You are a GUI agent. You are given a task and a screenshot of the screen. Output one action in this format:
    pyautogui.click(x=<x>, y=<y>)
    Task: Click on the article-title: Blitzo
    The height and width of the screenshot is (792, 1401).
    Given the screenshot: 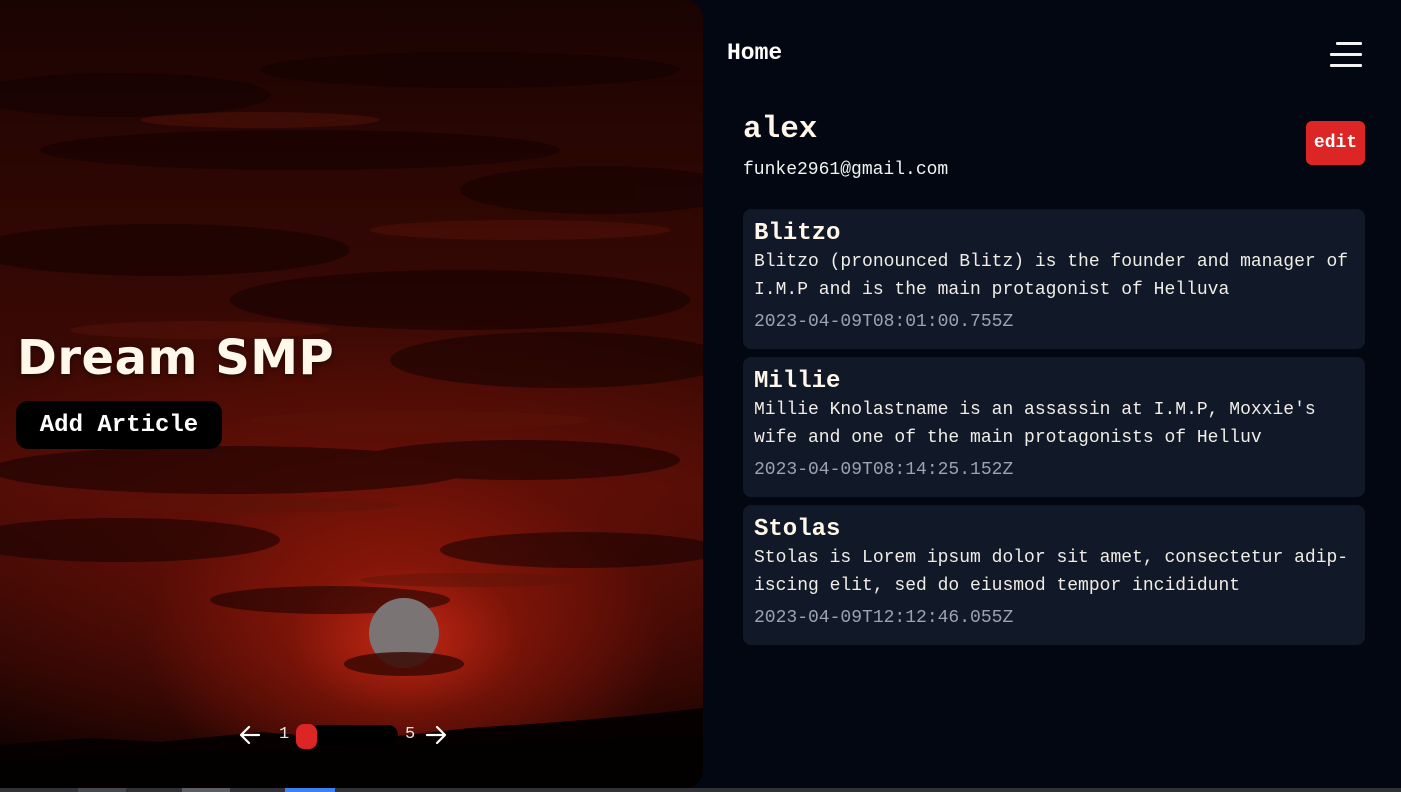 What is the action you would take?
    pyautogui.click(x=797, y=233)
    